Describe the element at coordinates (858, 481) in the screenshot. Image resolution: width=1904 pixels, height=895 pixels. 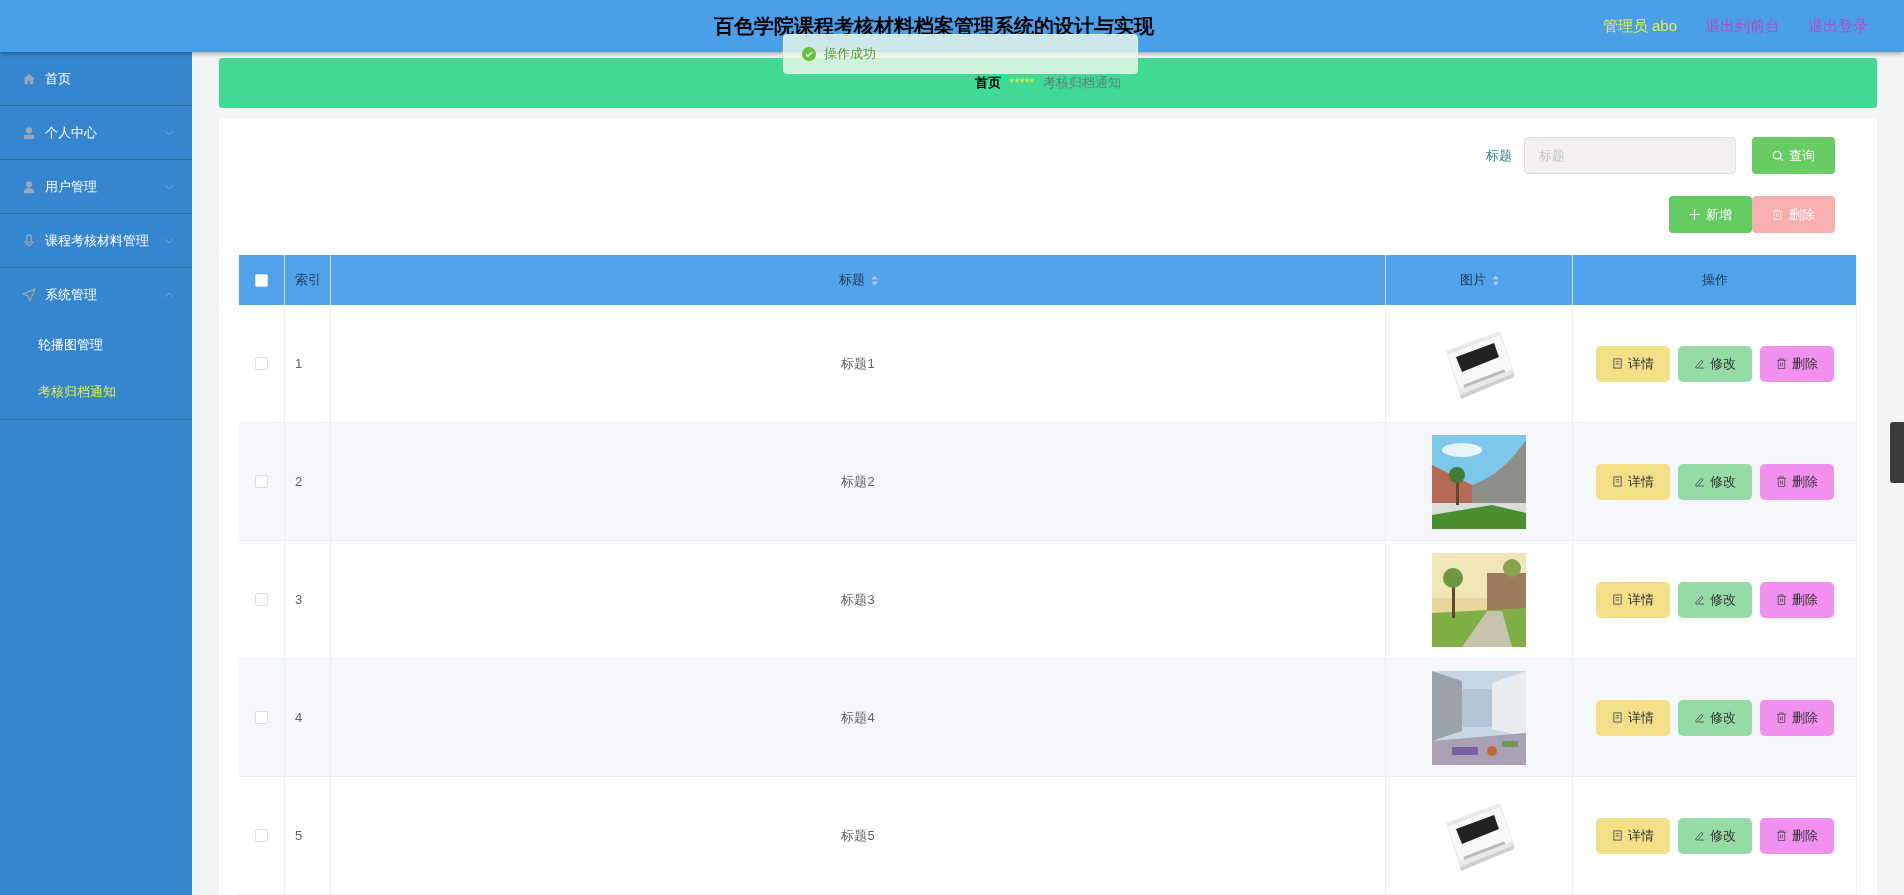
I see `table-cell-text: 标题2` at that location.